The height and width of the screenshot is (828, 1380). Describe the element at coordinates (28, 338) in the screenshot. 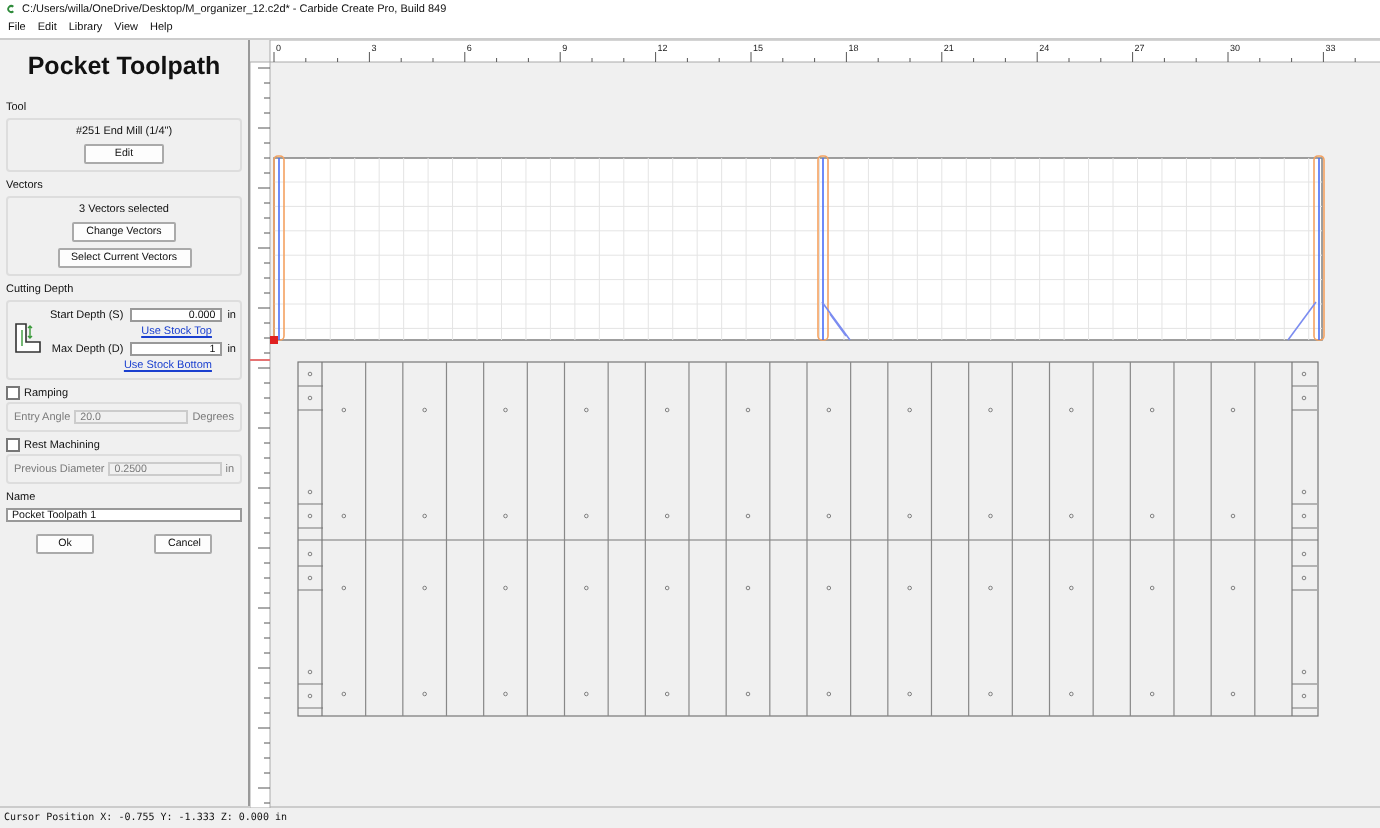

I see `depth-icon` at that location.